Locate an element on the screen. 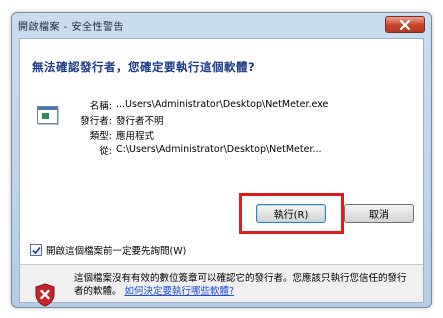  cancel-button: 取消 is located at coordinates (379, 213).